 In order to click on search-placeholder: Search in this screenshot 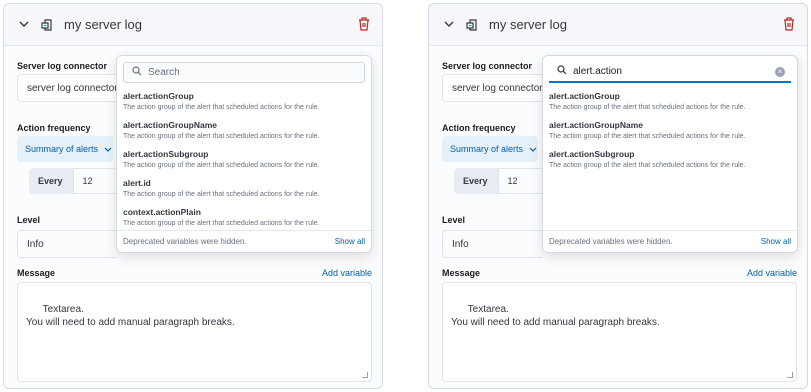, I will do `click(164, 72)`.